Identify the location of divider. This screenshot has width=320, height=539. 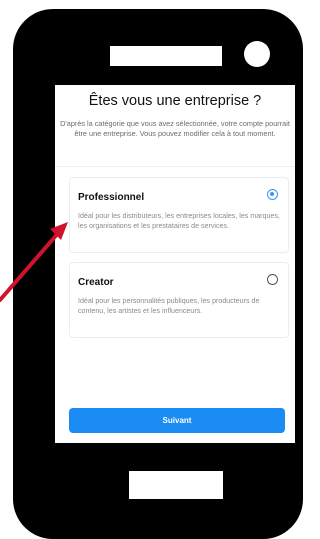
(175, 166).